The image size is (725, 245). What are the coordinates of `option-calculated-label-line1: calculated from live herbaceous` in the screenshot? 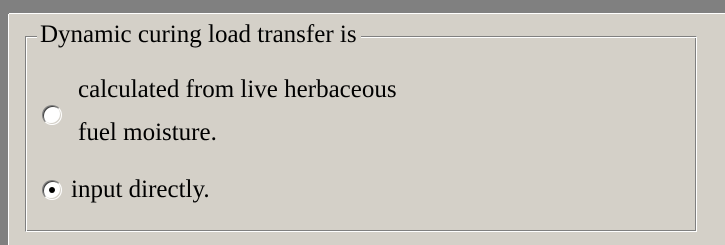 It's located at (237, 89).